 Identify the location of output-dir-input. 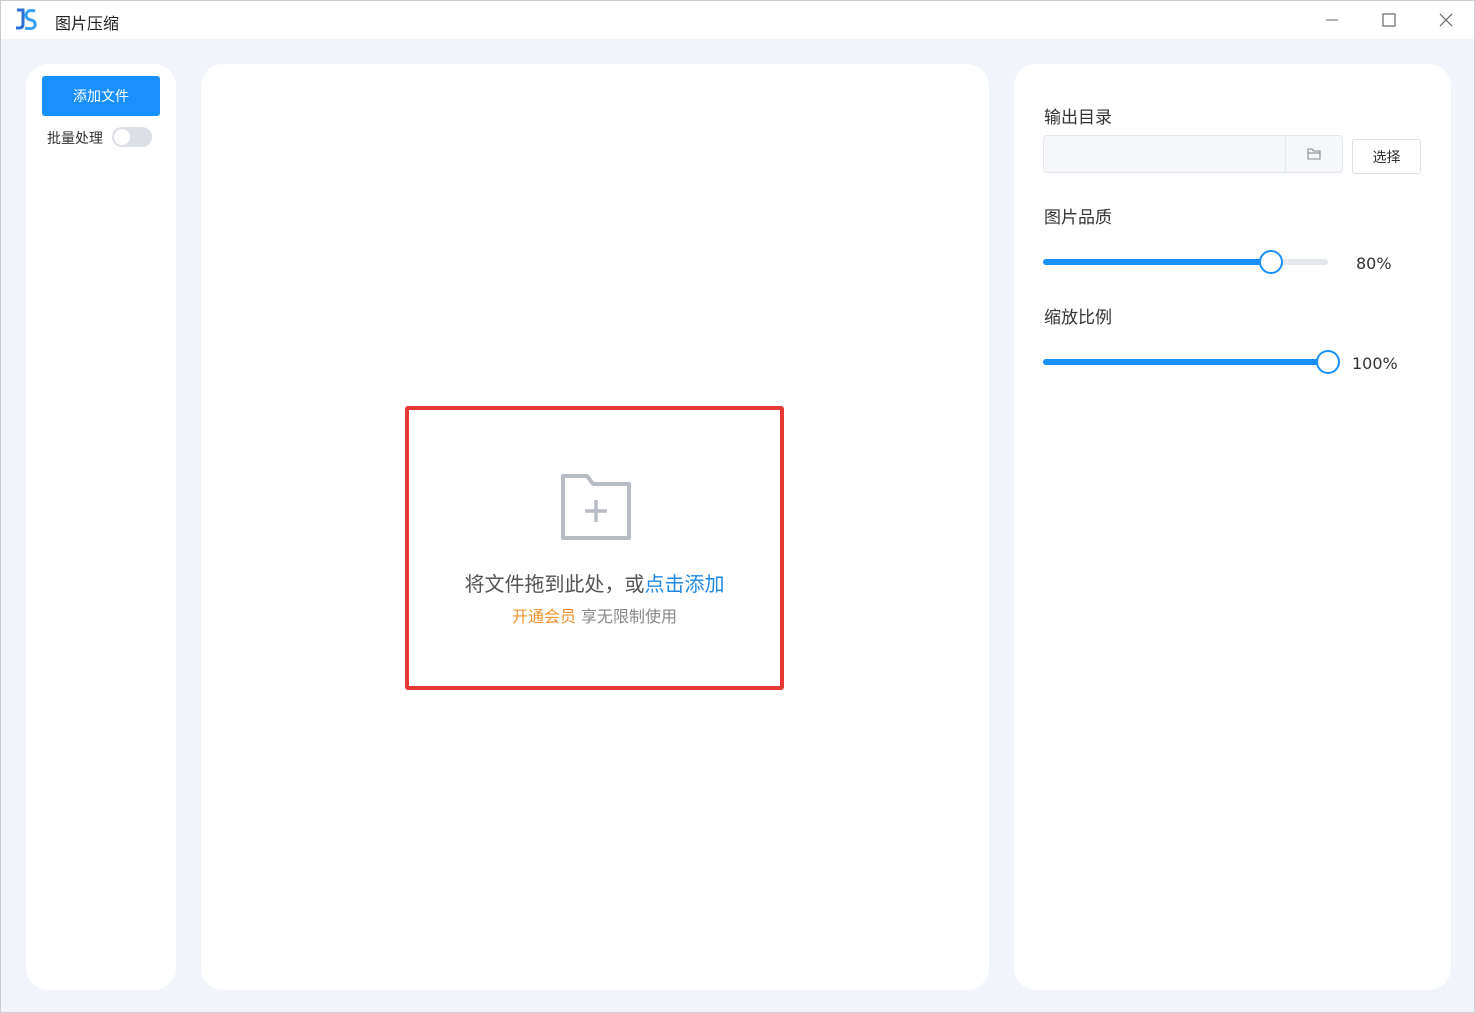
(1164, 154).